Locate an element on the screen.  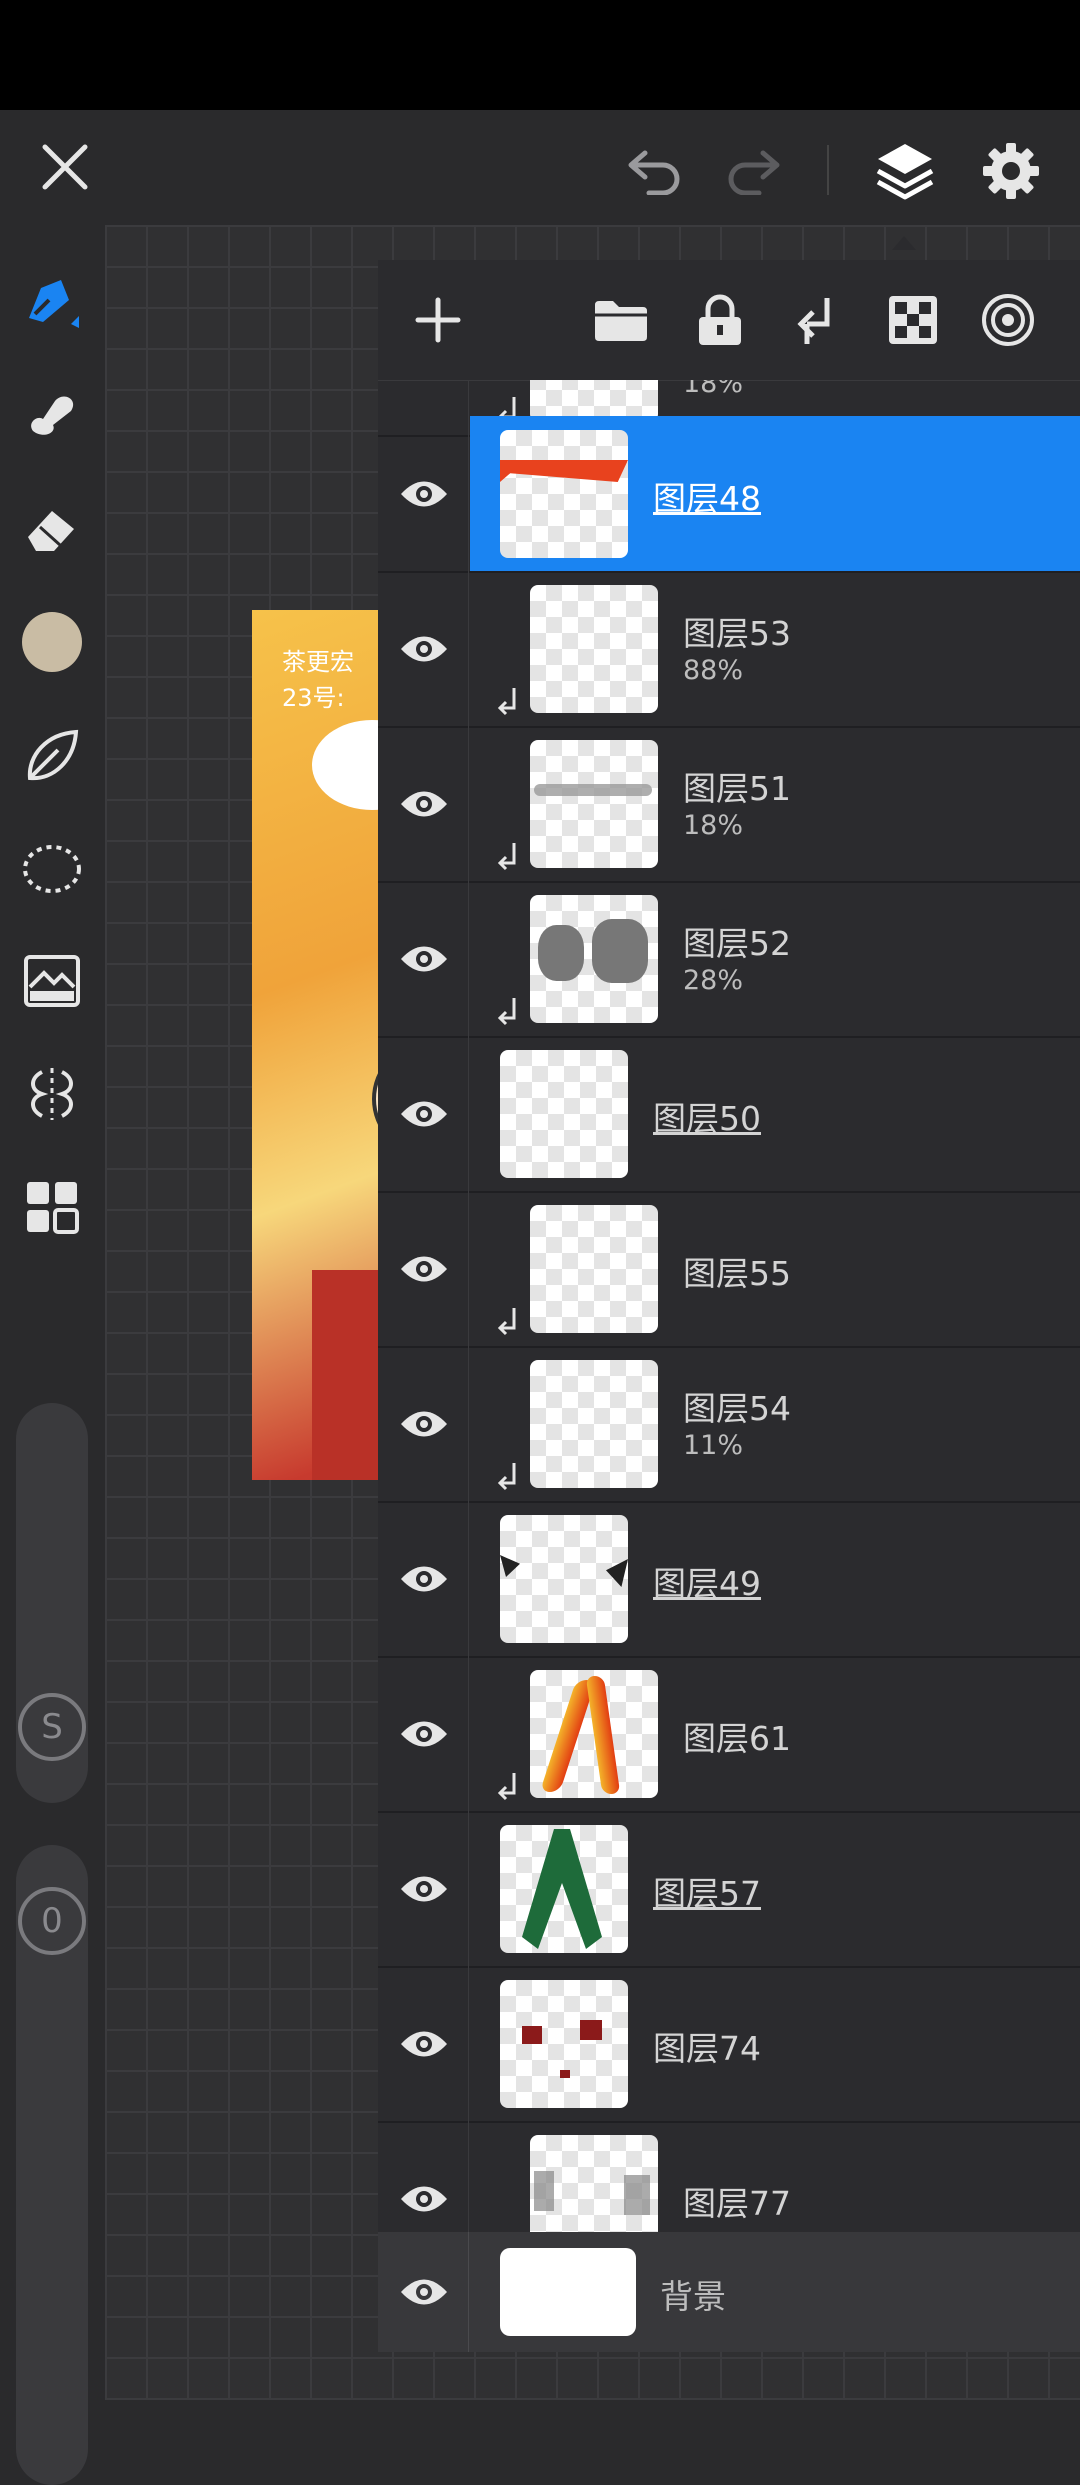
add-layer-icon is located at coordinates (438, 320).